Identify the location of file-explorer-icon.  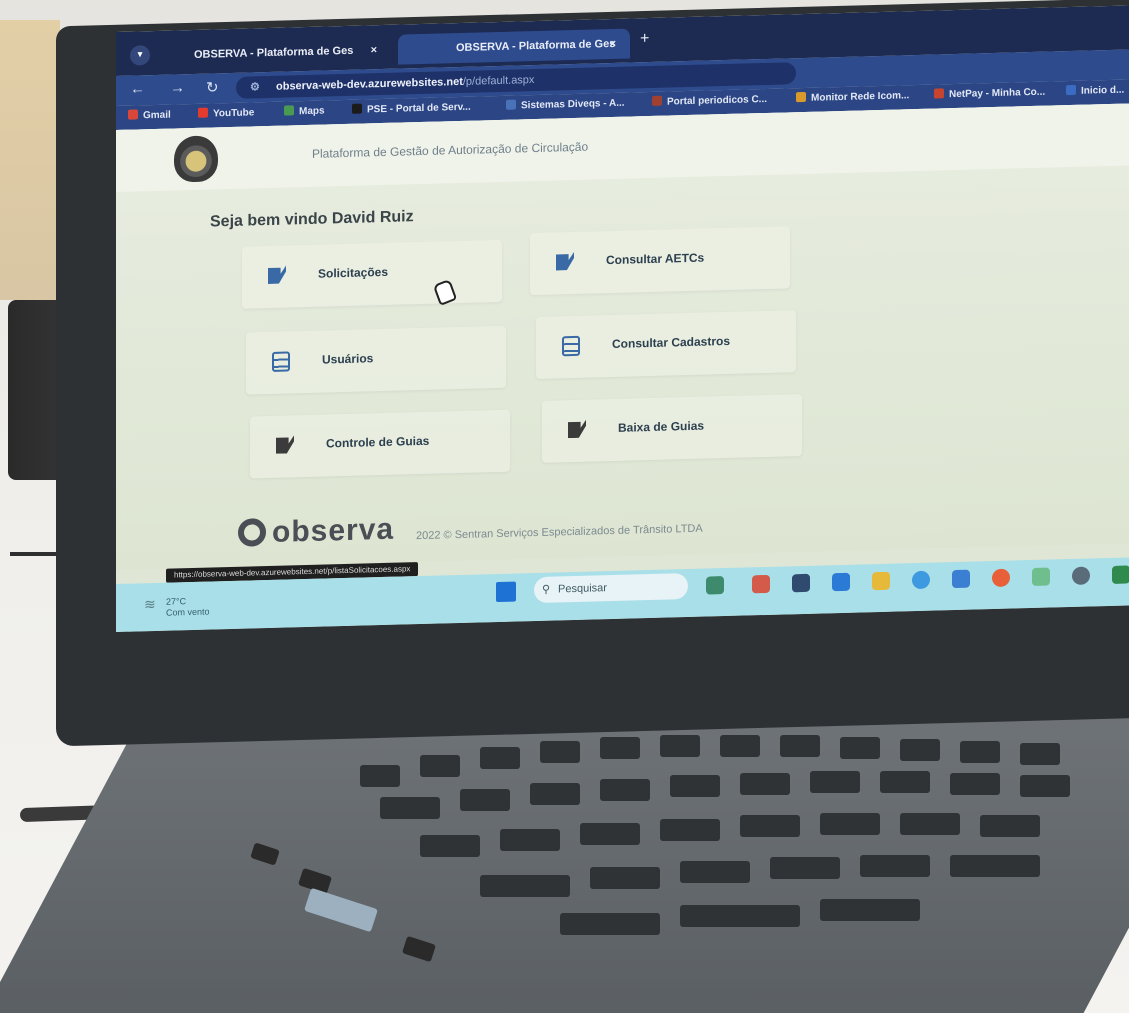
(881, 581).